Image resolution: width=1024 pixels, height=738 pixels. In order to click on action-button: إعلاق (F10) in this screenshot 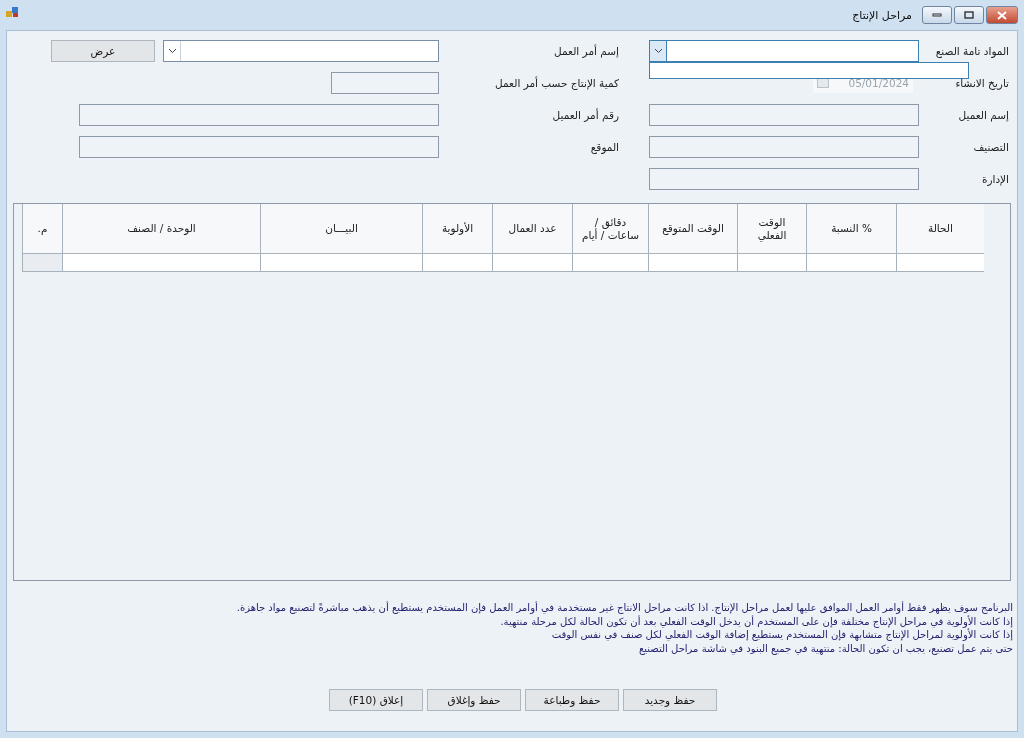, I will do `click(376, 700)`.